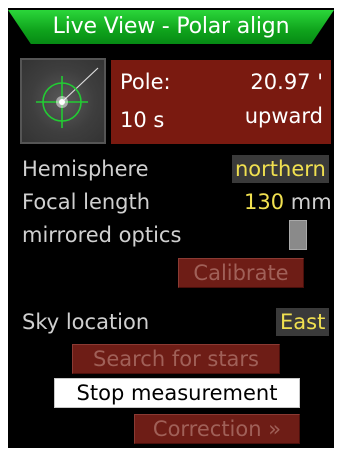 Image resolution: width=342 pixels, height=452 pixels. I want to click on sky-location-label: Sky location, so click(86, 322).